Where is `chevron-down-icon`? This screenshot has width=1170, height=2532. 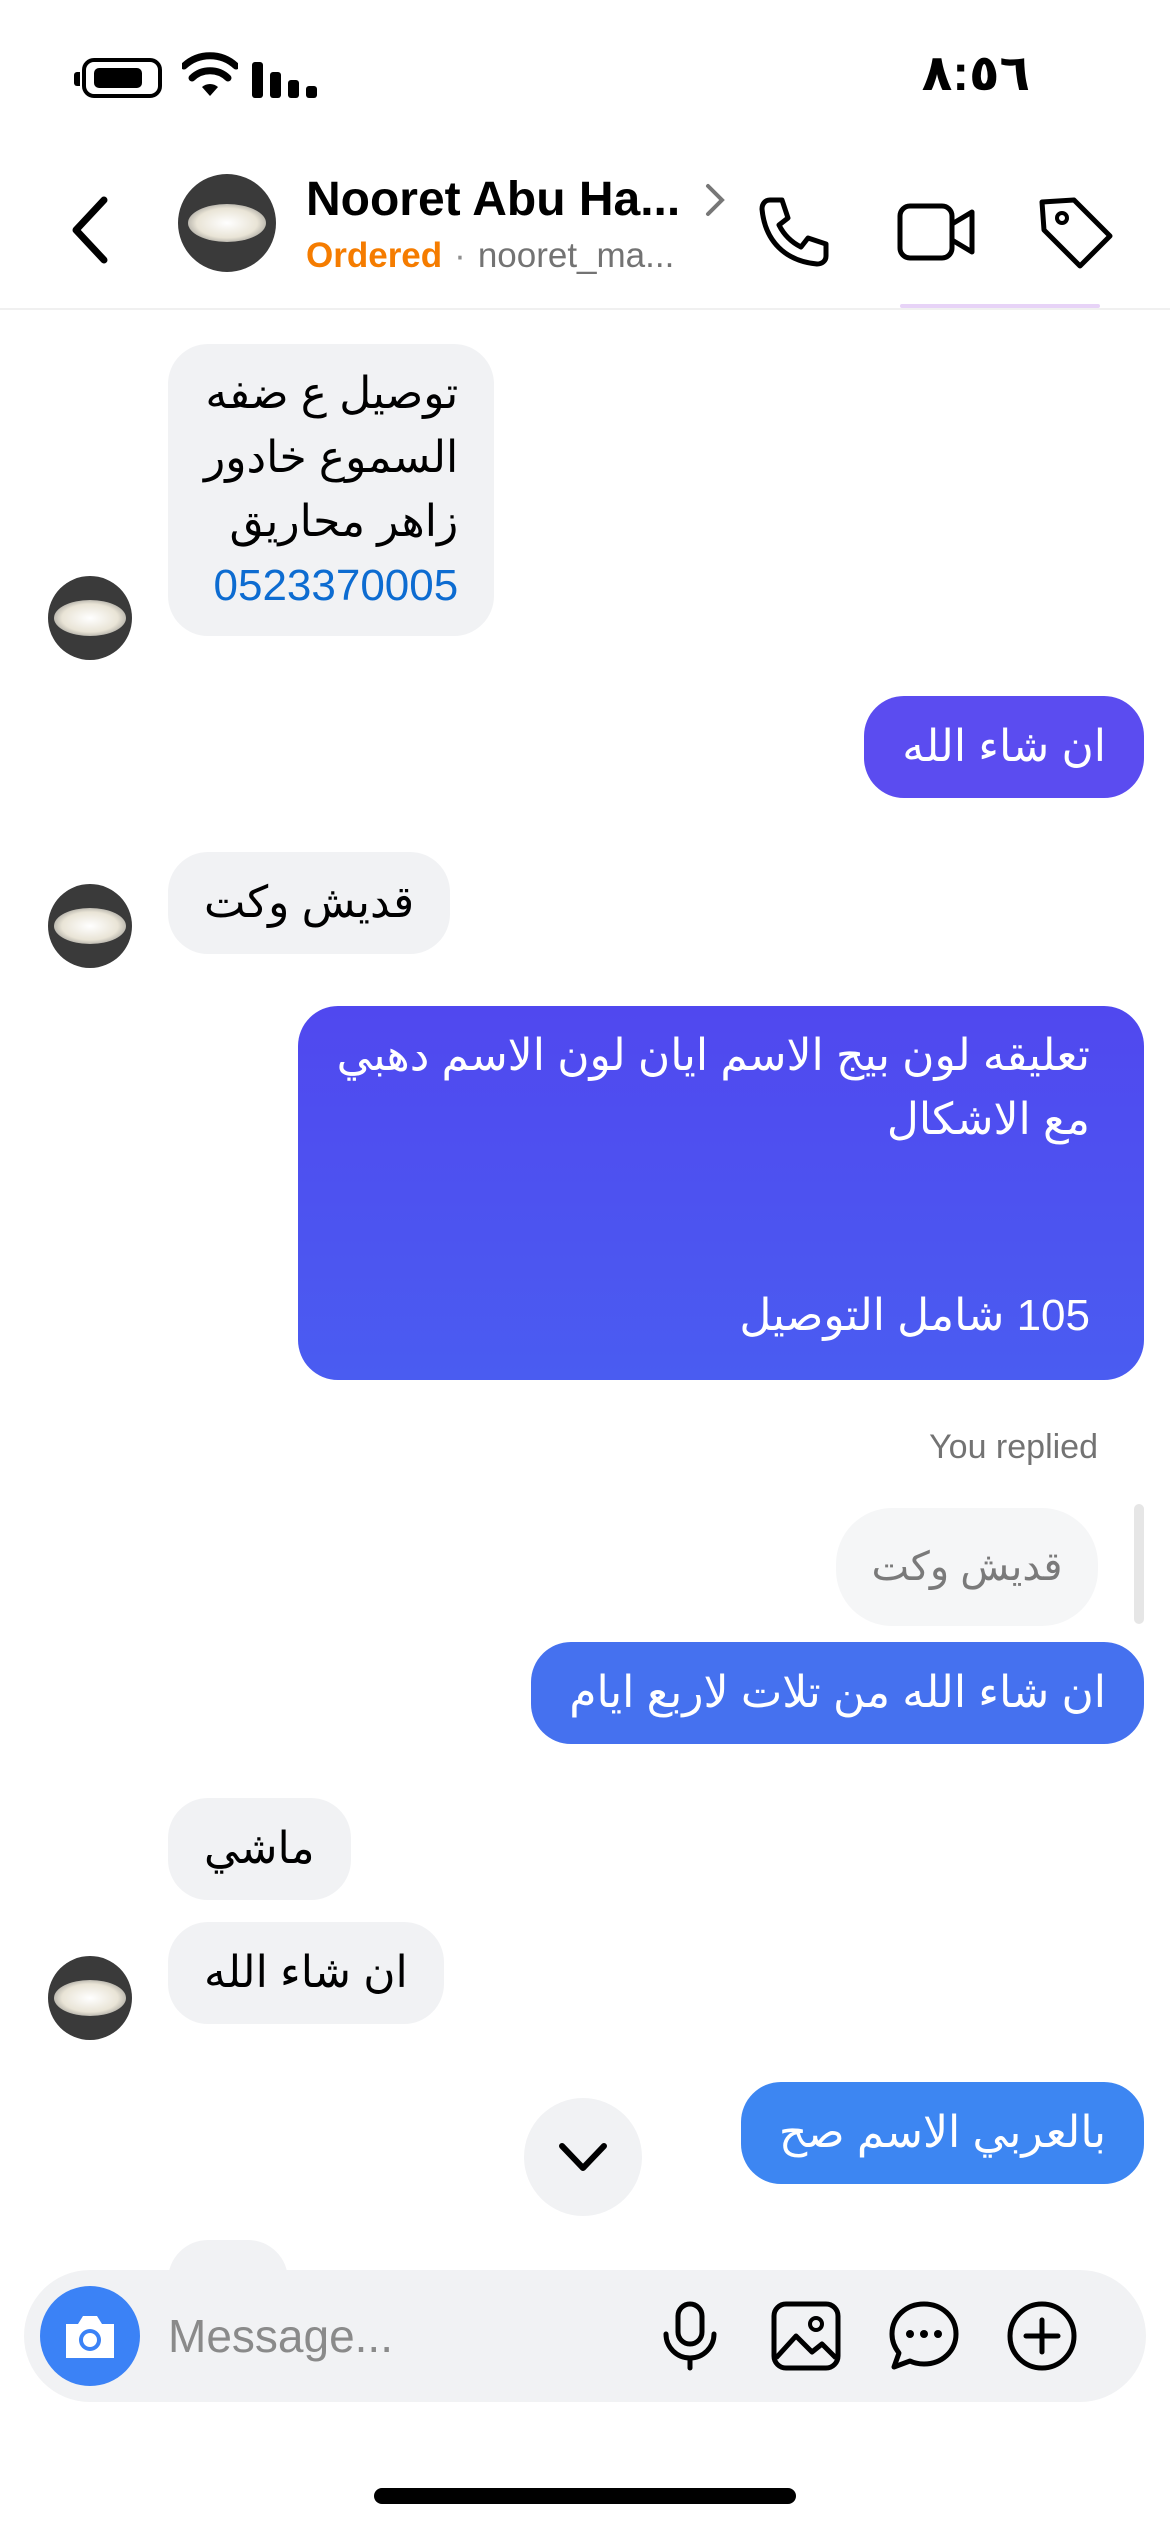 chevron-down-icon is located at coordinates (583, 2157).